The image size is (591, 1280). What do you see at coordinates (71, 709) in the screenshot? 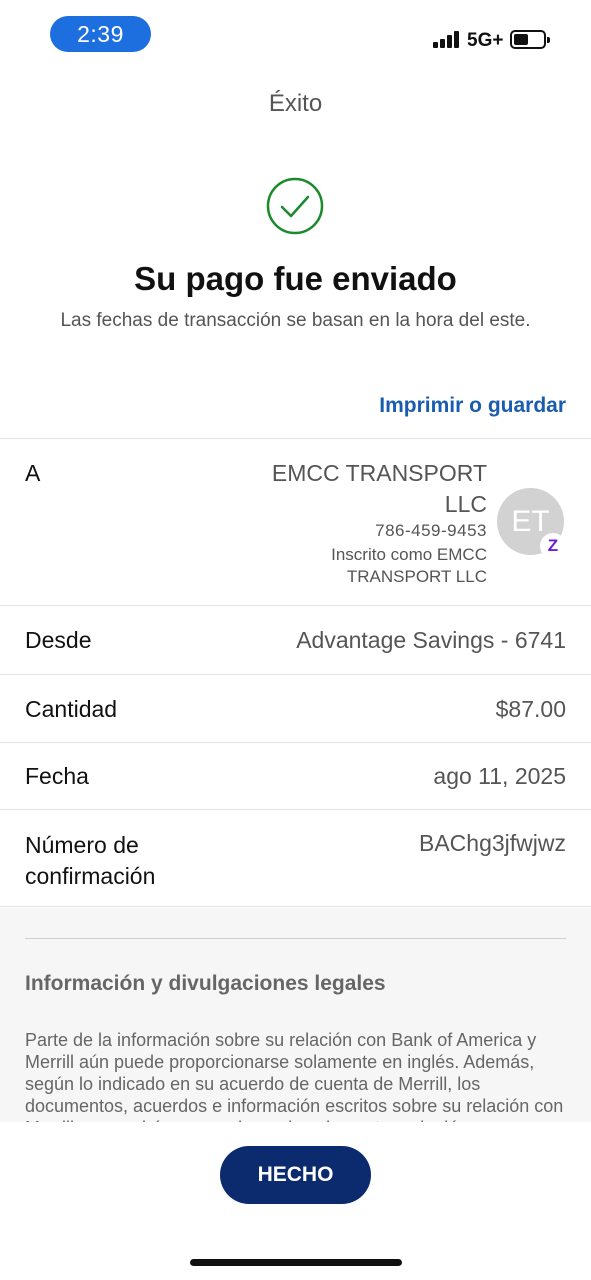
I see `amount-label: Cantidad` at bounding box center [71, 709].